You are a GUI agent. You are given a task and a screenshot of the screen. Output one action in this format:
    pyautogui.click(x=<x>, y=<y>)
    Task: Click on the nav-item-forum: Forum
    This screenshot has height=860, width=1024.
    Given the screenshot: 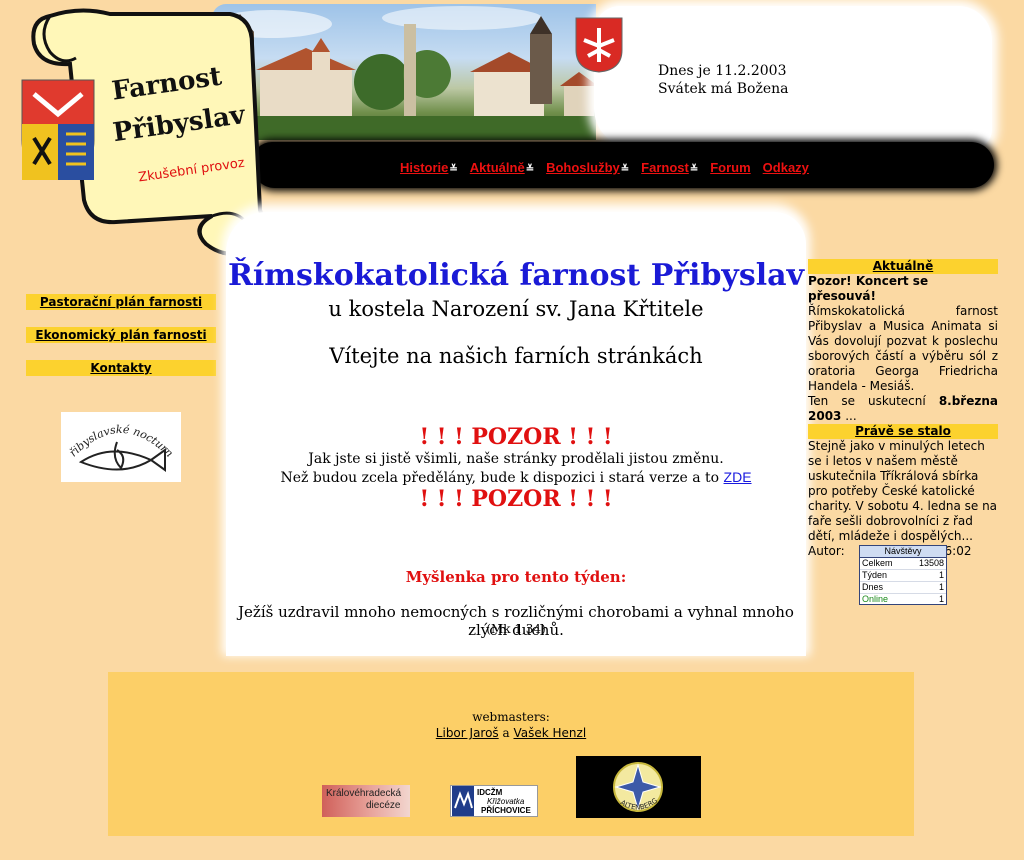 What is the action you would take?
    pyautogui.click(x=730, y=170)
    